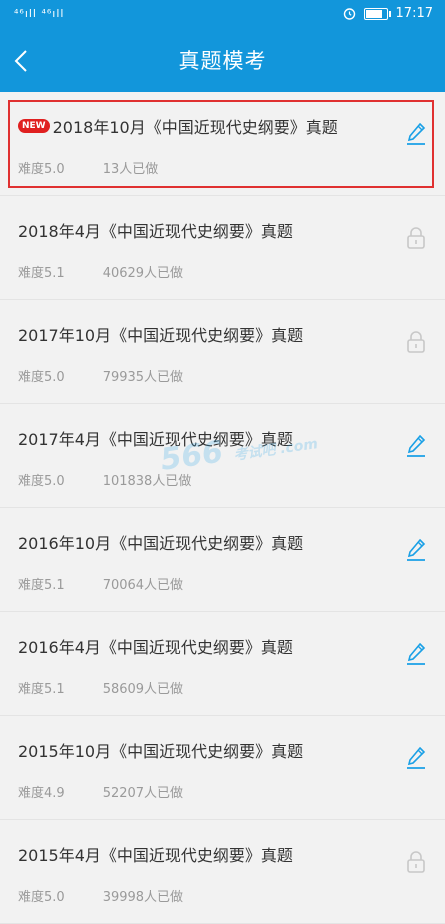 The height and width of the screenshot is (924, 445). I want to click on attempt-count: 13人已做, so click(130, 169).